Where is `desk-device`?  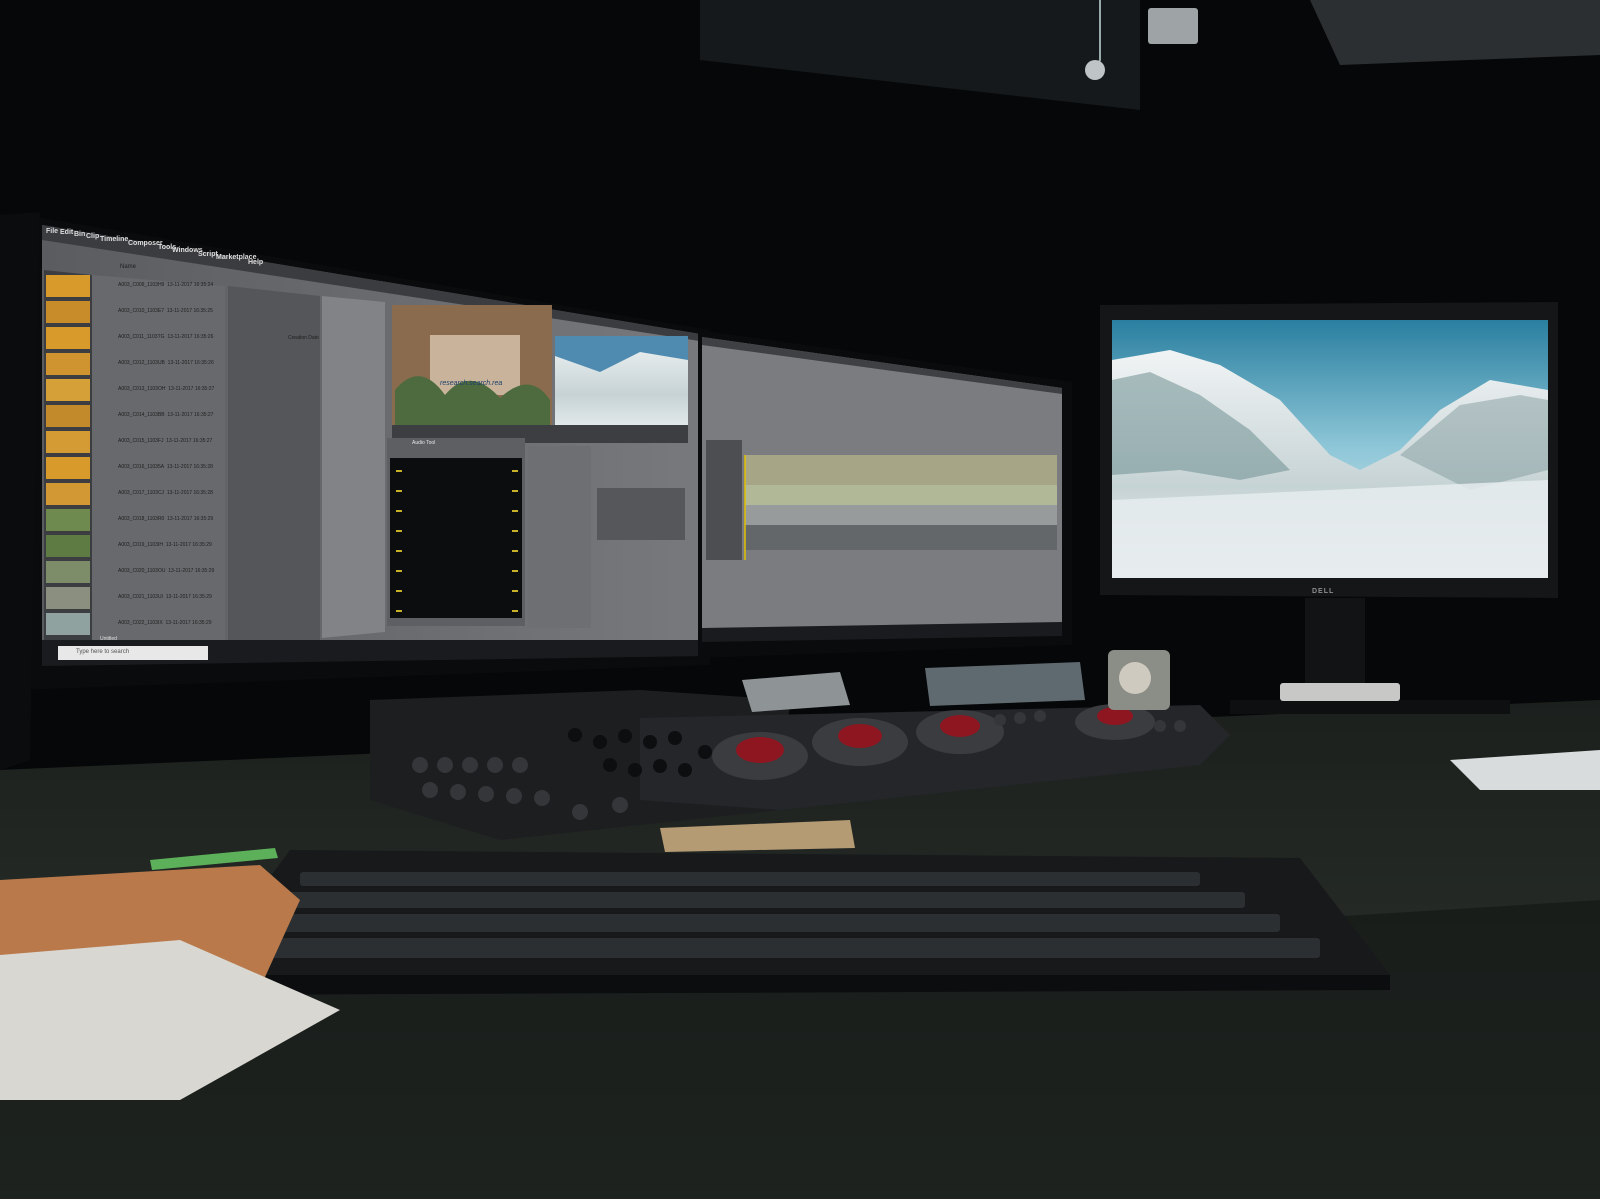
desk-device is located at coordinates (1340, 692).